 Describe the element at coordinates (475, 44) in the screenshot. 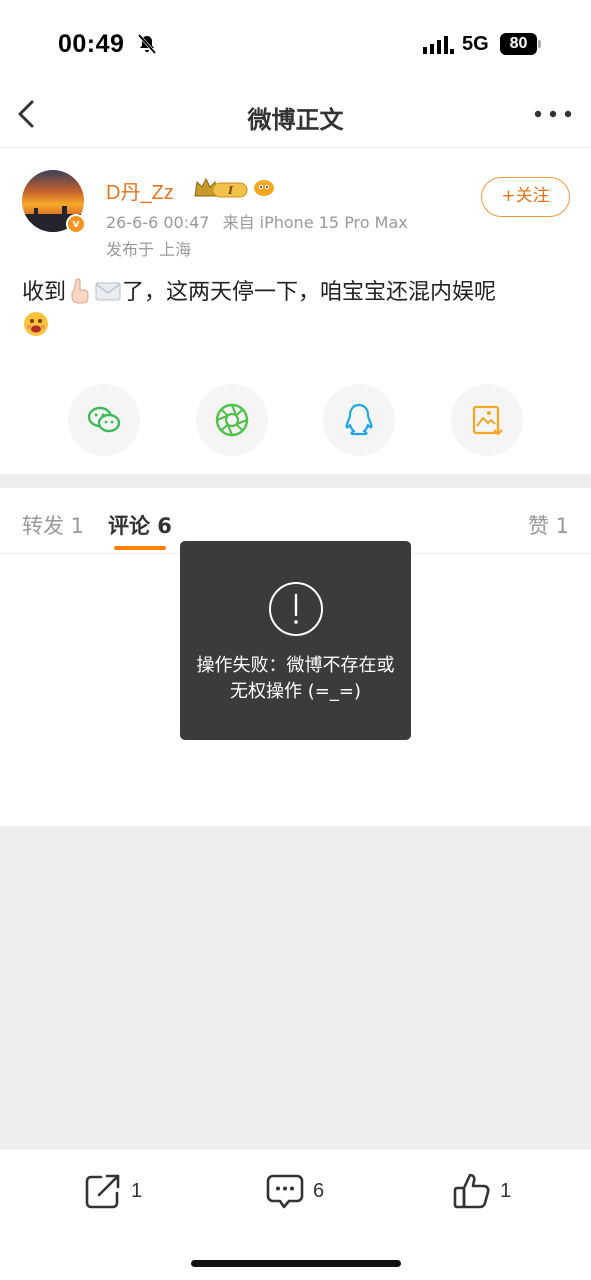

I see `network-type: 5G` at that location.